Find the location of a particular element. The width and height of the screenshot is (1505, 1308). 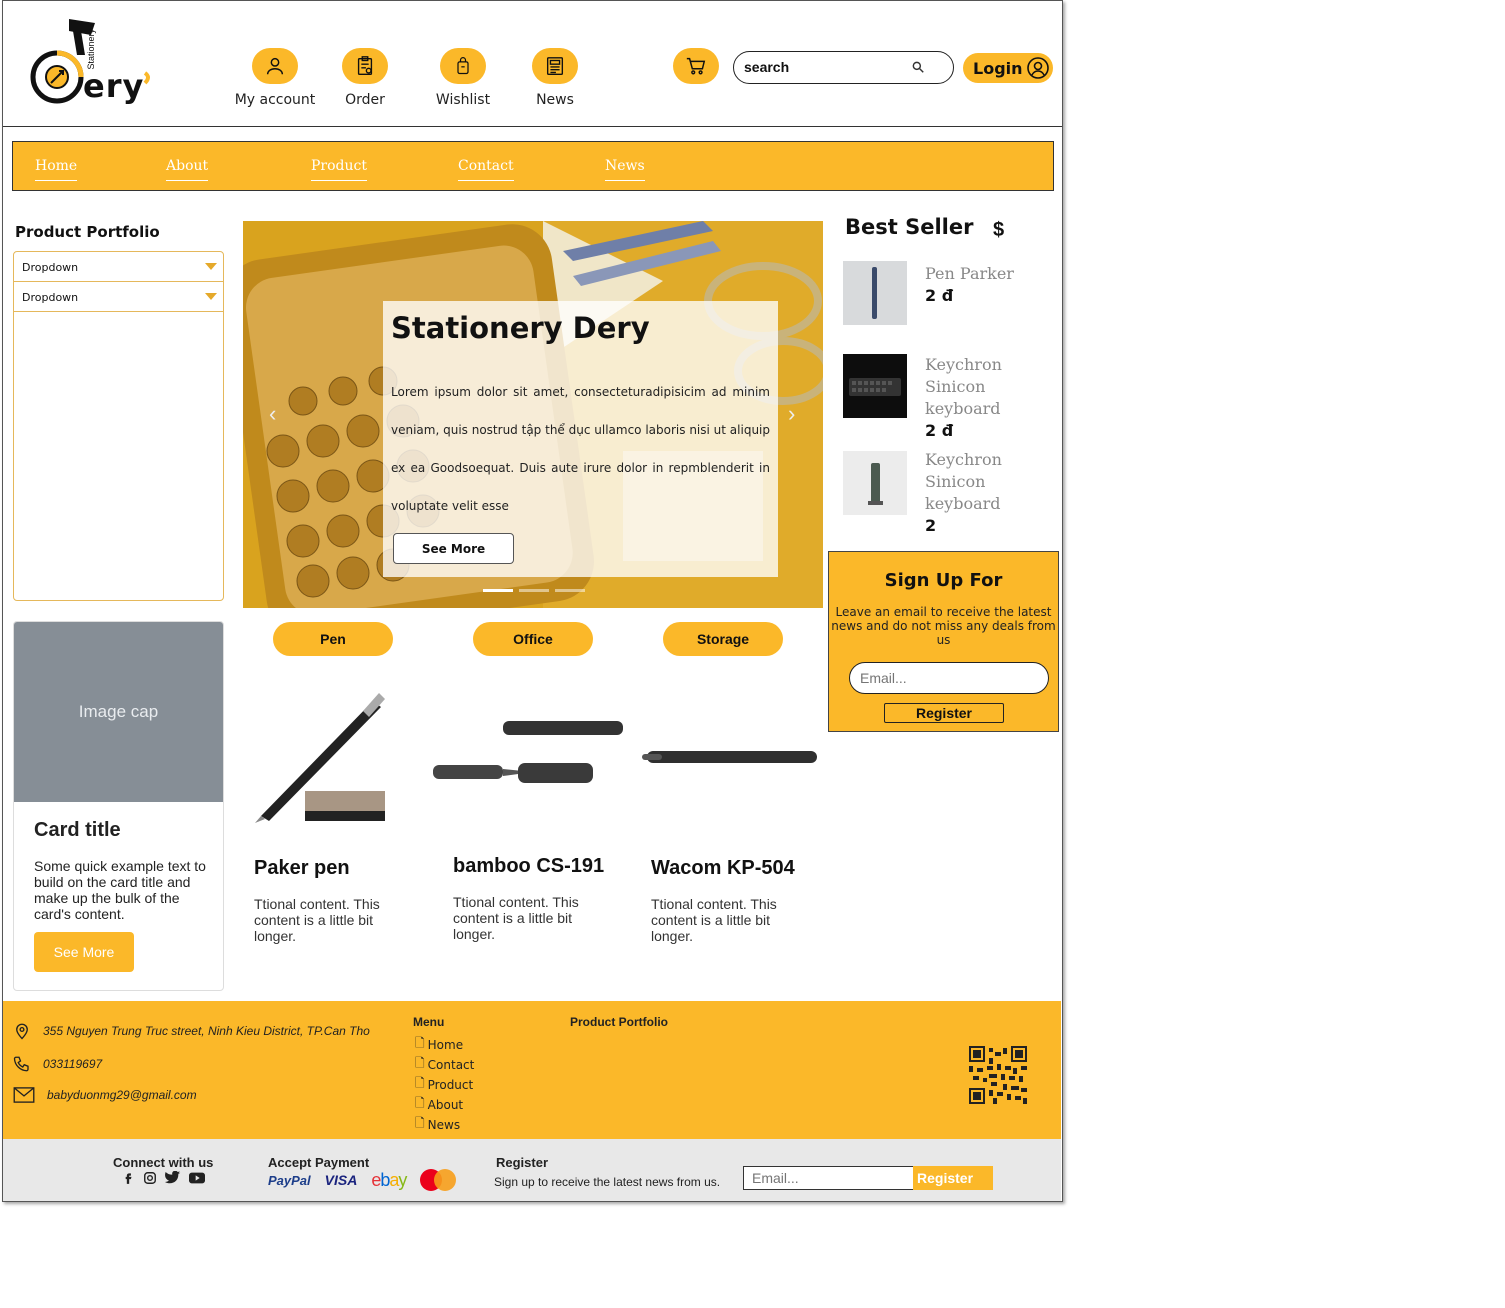

paypal-logo: PayPal is located at coordinates (289, 1180).